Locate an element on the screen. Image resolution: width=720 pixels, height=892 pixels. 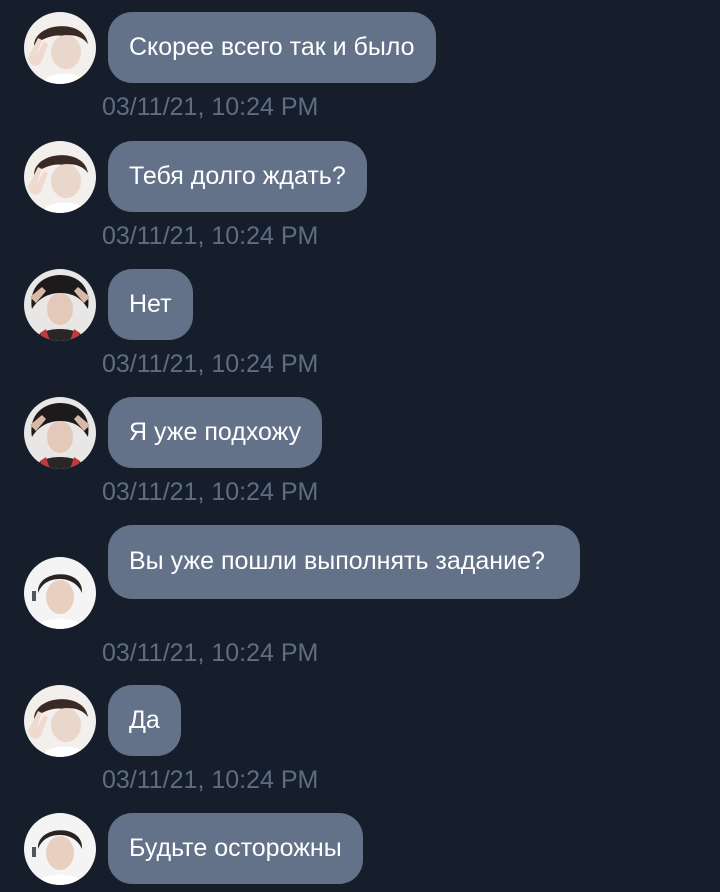
message-bubble: Тебя долго ждать? is located at coordinates (237, 176).